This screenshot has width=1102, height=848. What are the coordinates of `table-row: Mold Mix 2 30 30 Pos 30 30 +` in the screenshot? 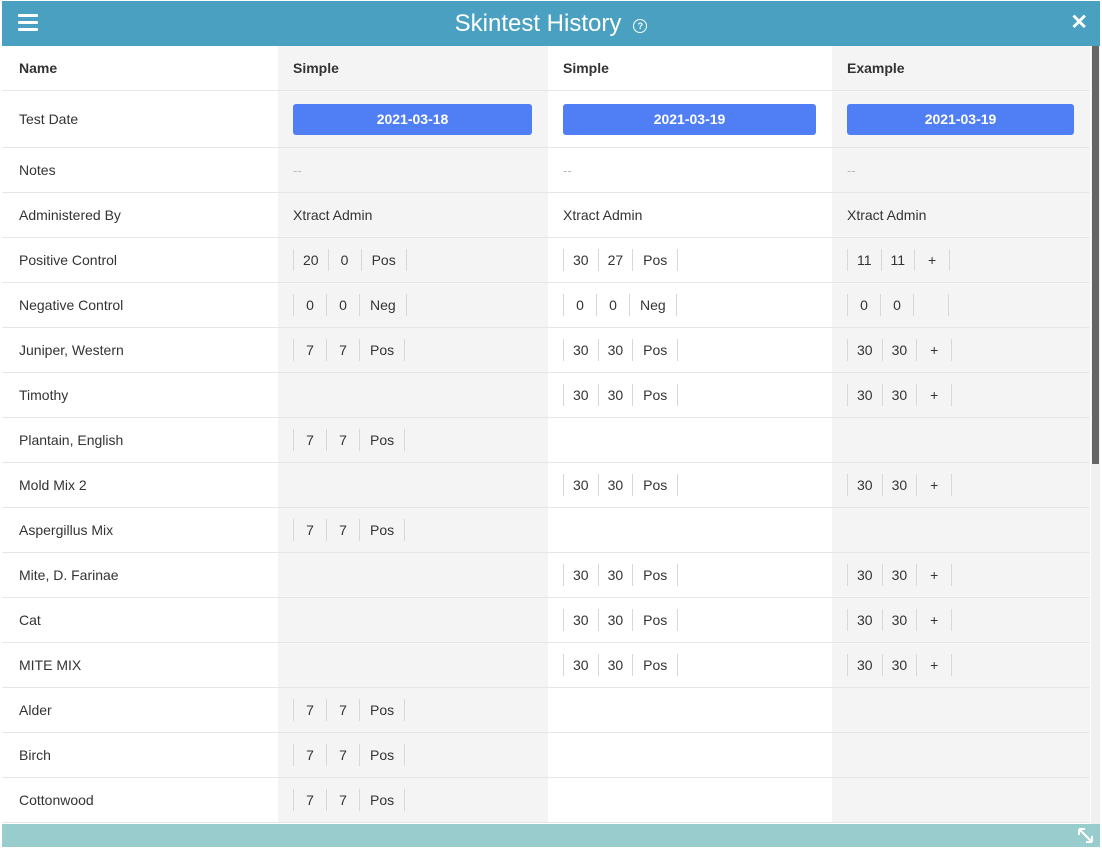 It's located at (546, 485).